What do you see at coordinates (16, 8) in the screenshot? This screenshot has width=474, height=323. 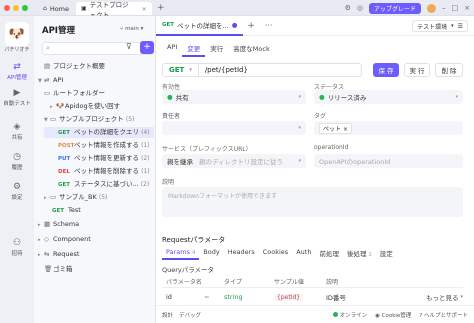 I see `minimize-window-button` at bounding box center [16, 8].